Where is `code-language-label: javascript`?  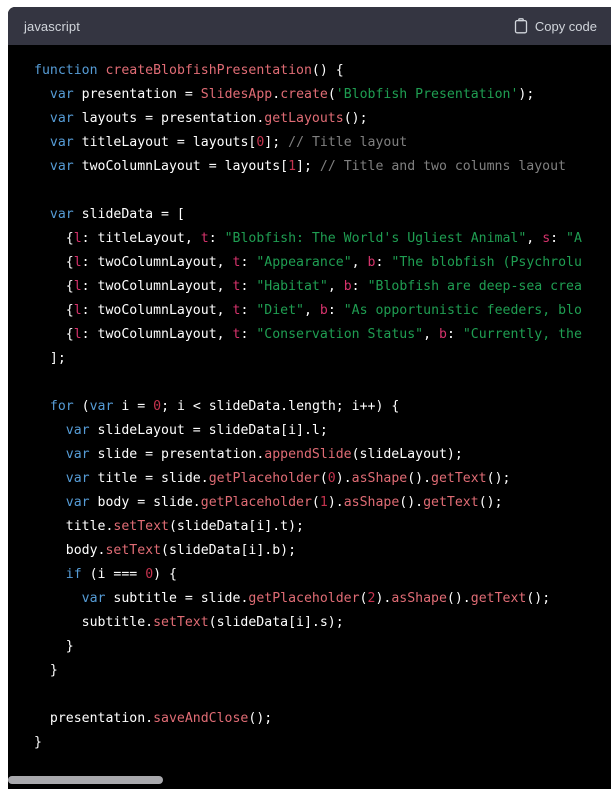 code-language-label: javascript is located at coordinates (52, 26).